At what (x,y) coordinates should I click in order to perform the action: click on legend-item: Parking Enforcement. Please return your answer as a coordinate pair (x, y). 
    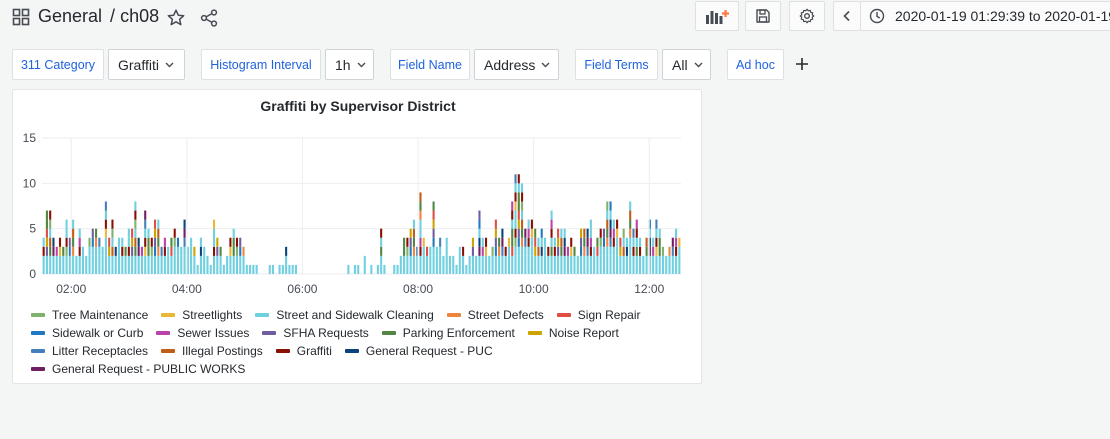
    Looking at the image, I should click on (448, 333).